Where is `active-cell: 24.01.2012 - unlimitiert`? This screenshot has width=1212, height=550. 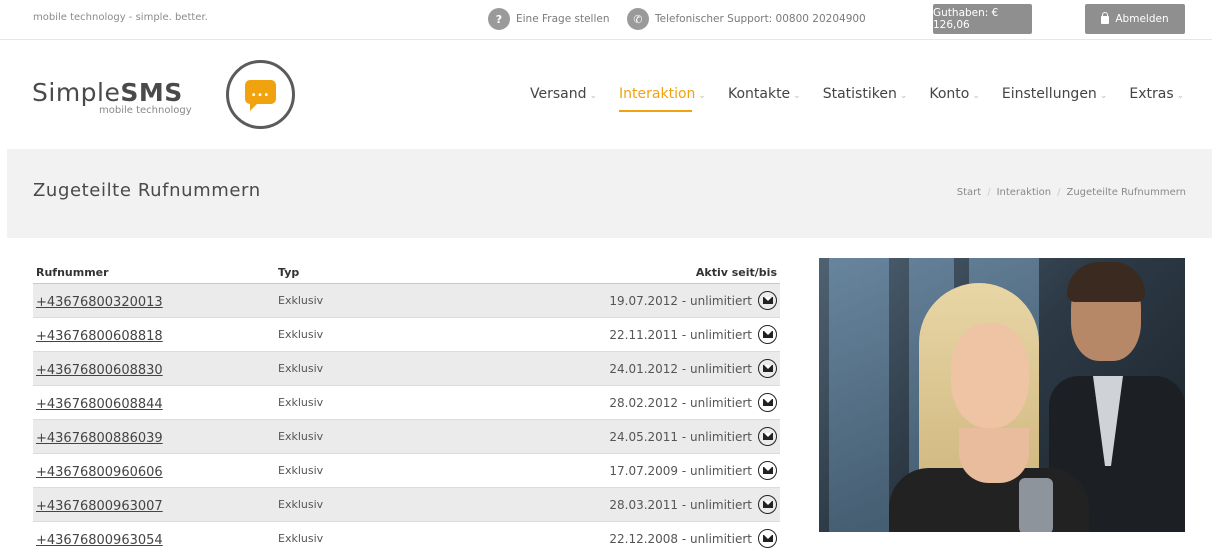
active-cell: 24.01.2012 - unlimitiert is located at coordinates (636, 368).